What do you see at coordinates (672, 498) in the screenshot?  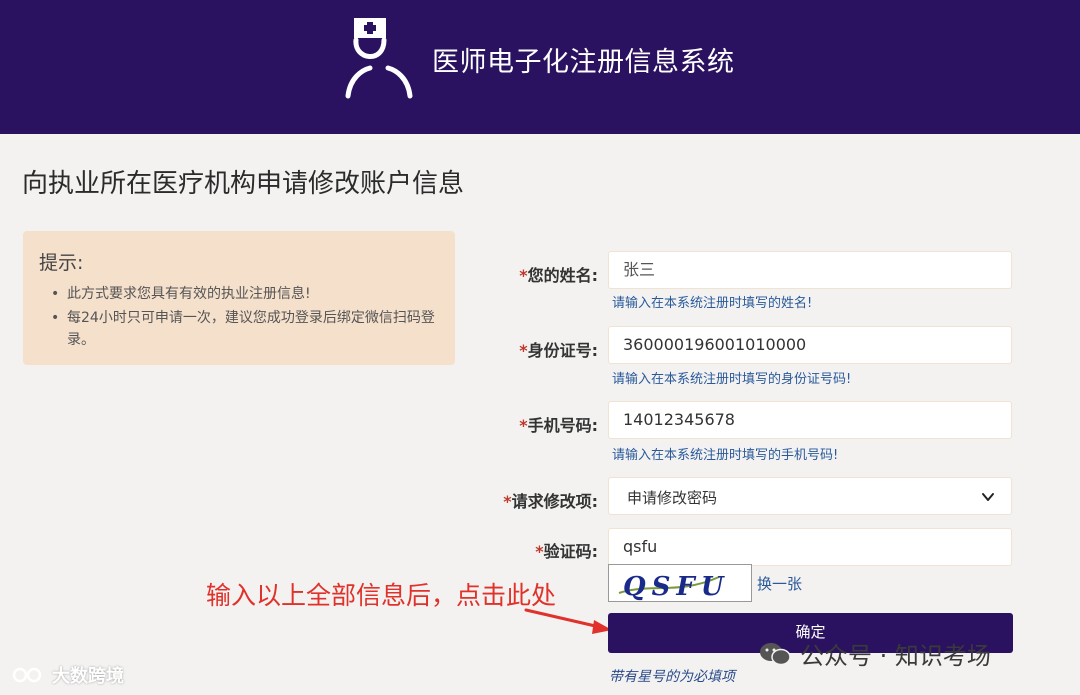 I see `request-type-value: 申请修改密码` at bounding box center [672, 498].